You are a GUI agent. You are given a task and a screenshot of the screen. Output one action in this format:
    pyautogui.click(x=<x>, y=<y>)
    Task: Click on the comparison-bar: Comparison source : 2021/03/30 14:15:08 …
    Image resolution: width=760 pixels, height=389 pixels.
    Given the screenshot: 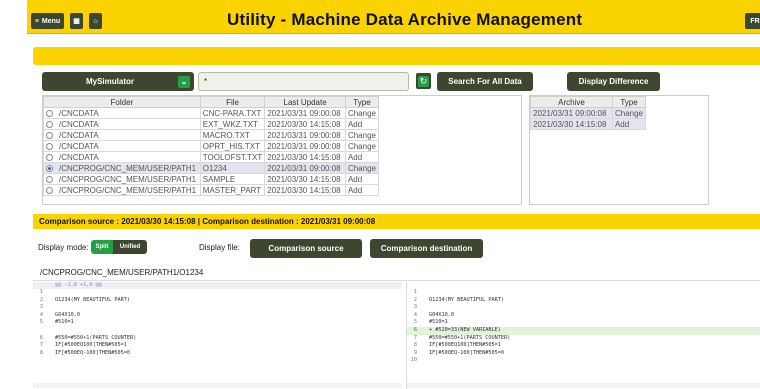 What is the action you would take?
    pyautogui.click(x=396, y=221)
    